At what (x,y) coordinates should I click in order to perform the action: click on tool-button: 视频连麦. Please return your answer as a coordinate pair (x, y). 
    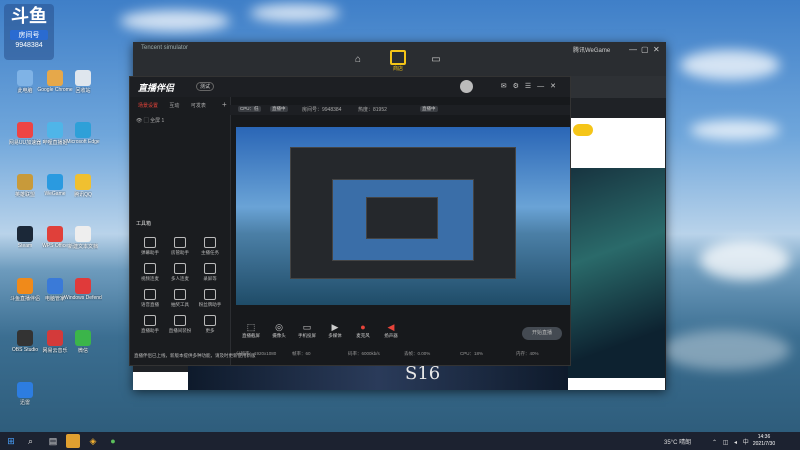
    Looking at the image, I should click on (150, 272).